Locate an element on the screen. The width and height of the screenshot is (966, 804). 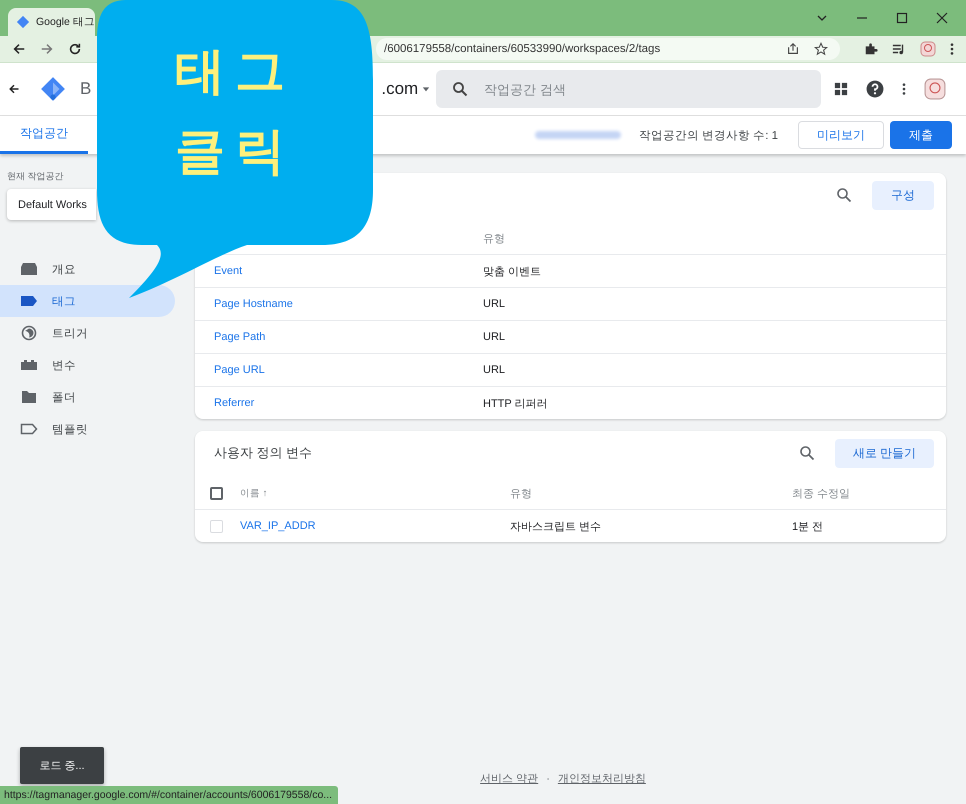
table-cell-text: 맞춤 이벤트 is located at coordinates (512, 271).